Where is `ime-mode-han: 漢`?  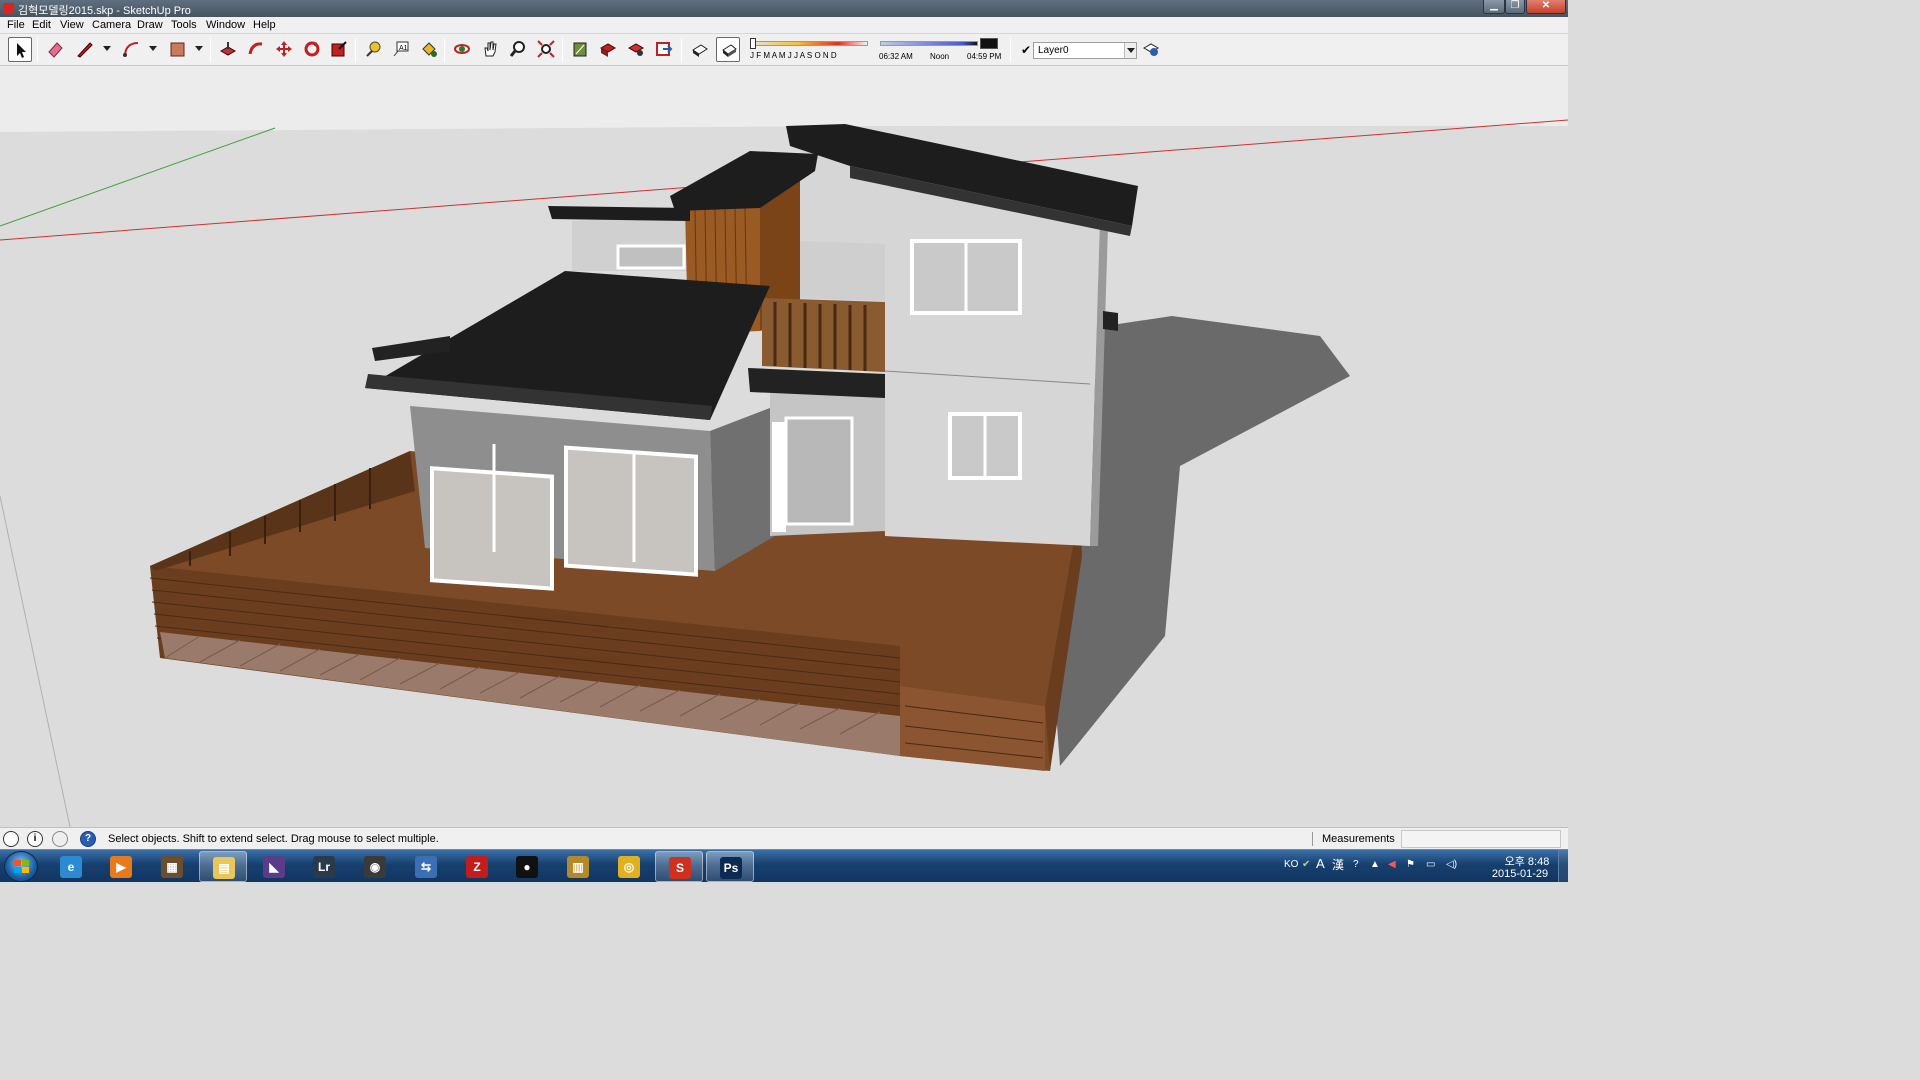 ime-mode-han: 漢 is located at coordinates (1338, 864).